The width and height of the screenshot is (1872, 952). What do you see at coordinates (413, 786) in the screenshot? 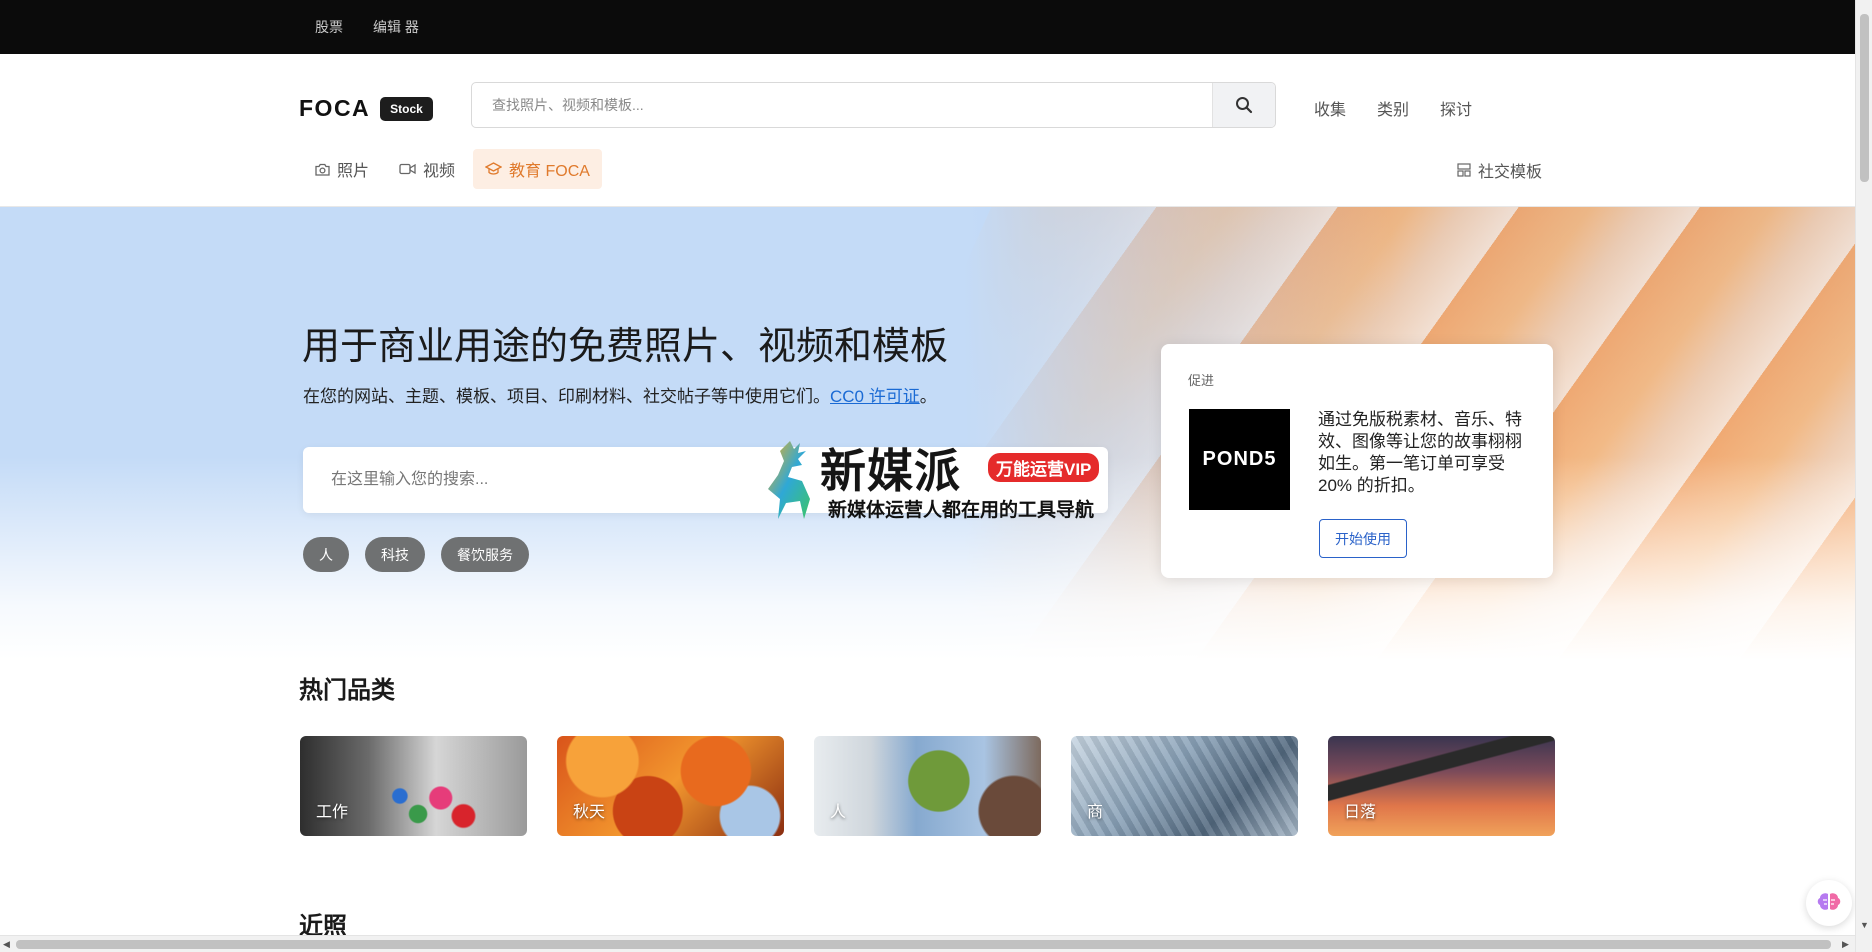
I see `category-card-work: 工作` at bounding box center [413, 786].